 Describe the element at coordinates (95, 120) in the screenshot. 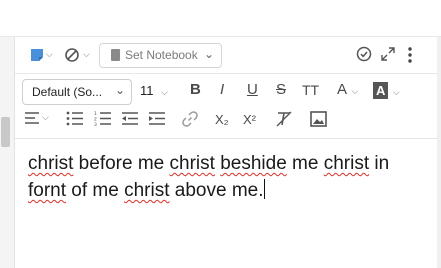

I see `svg-text: 2` at that location.